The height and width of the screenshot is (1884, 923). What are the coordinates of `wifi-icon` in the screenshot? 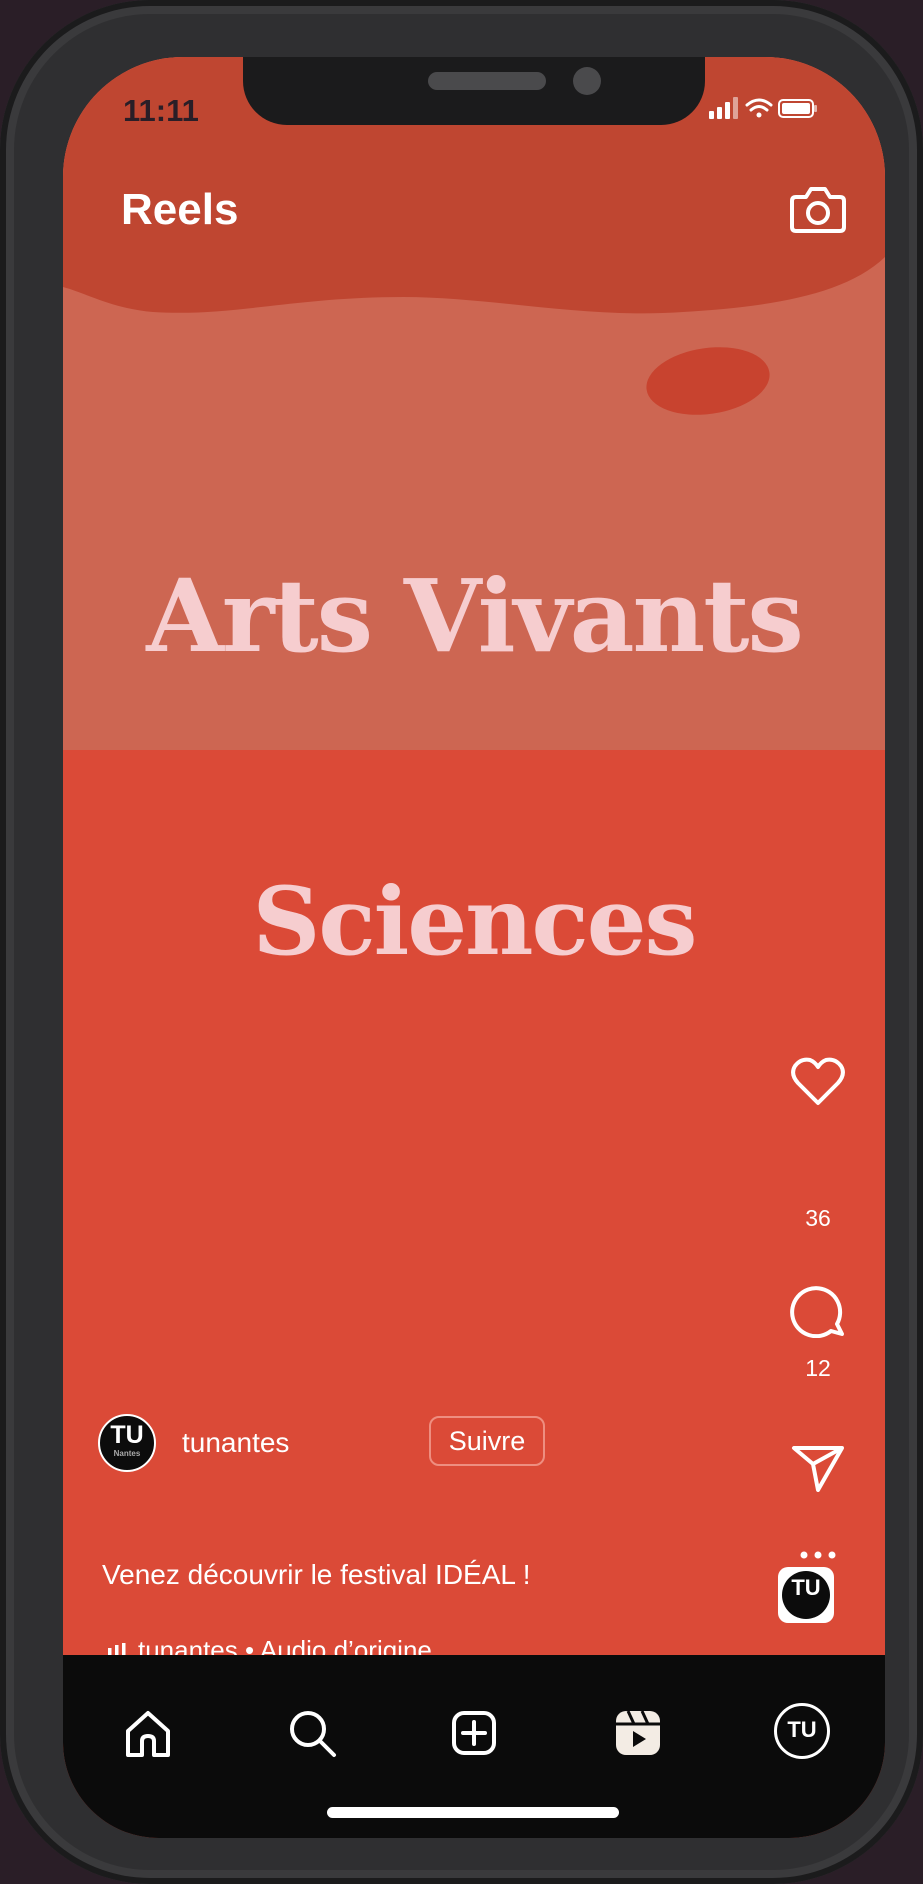 It's located at (759, 108).